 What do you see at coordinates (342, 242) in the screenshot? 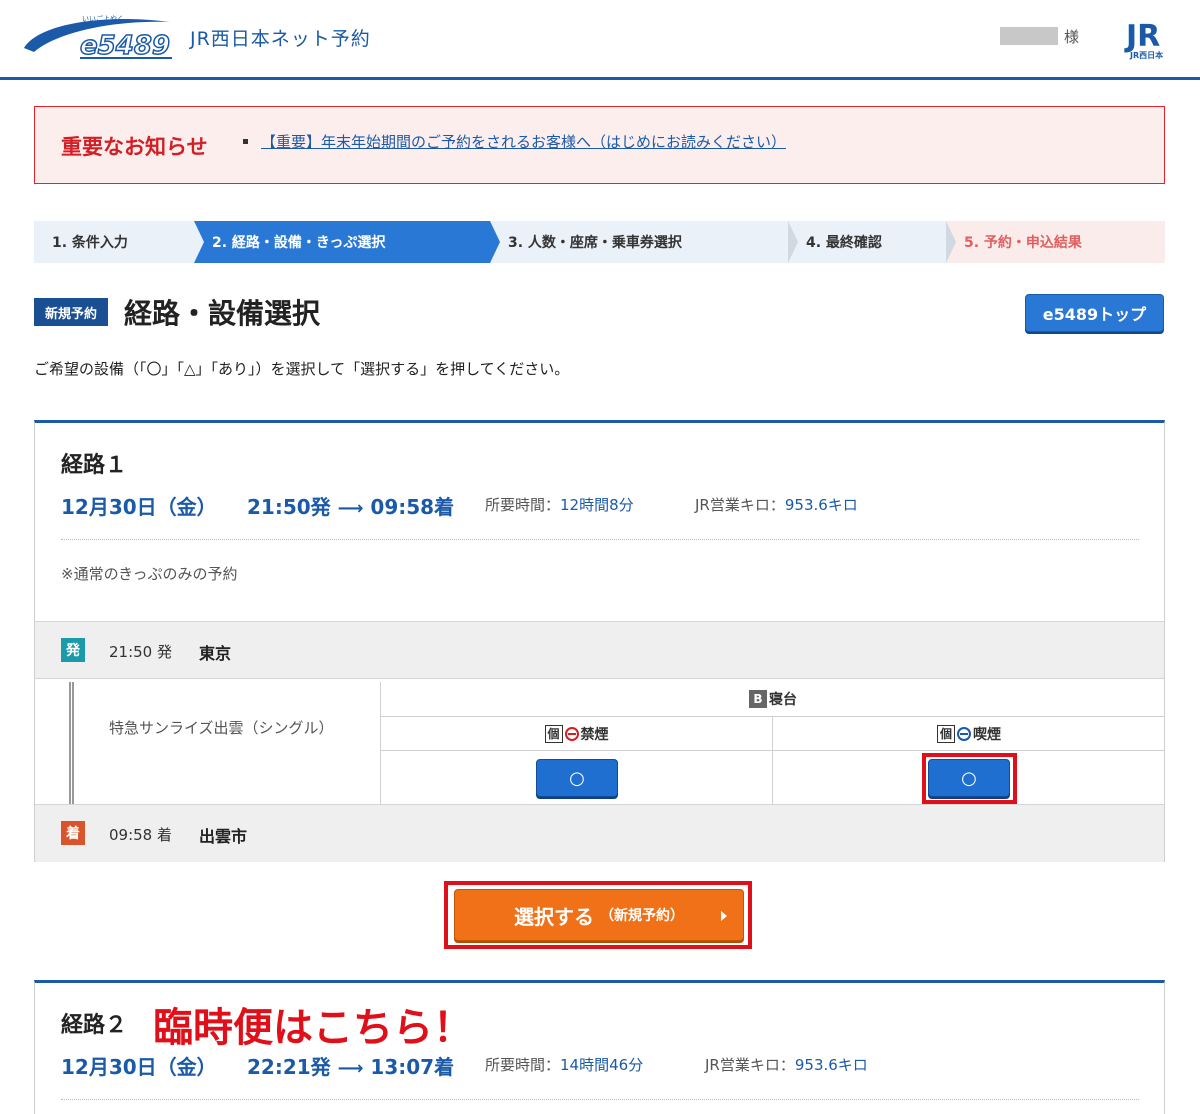
I see `step-2: 2. 経路・設備・きっぷ選択` at bounding box center [342, 242].